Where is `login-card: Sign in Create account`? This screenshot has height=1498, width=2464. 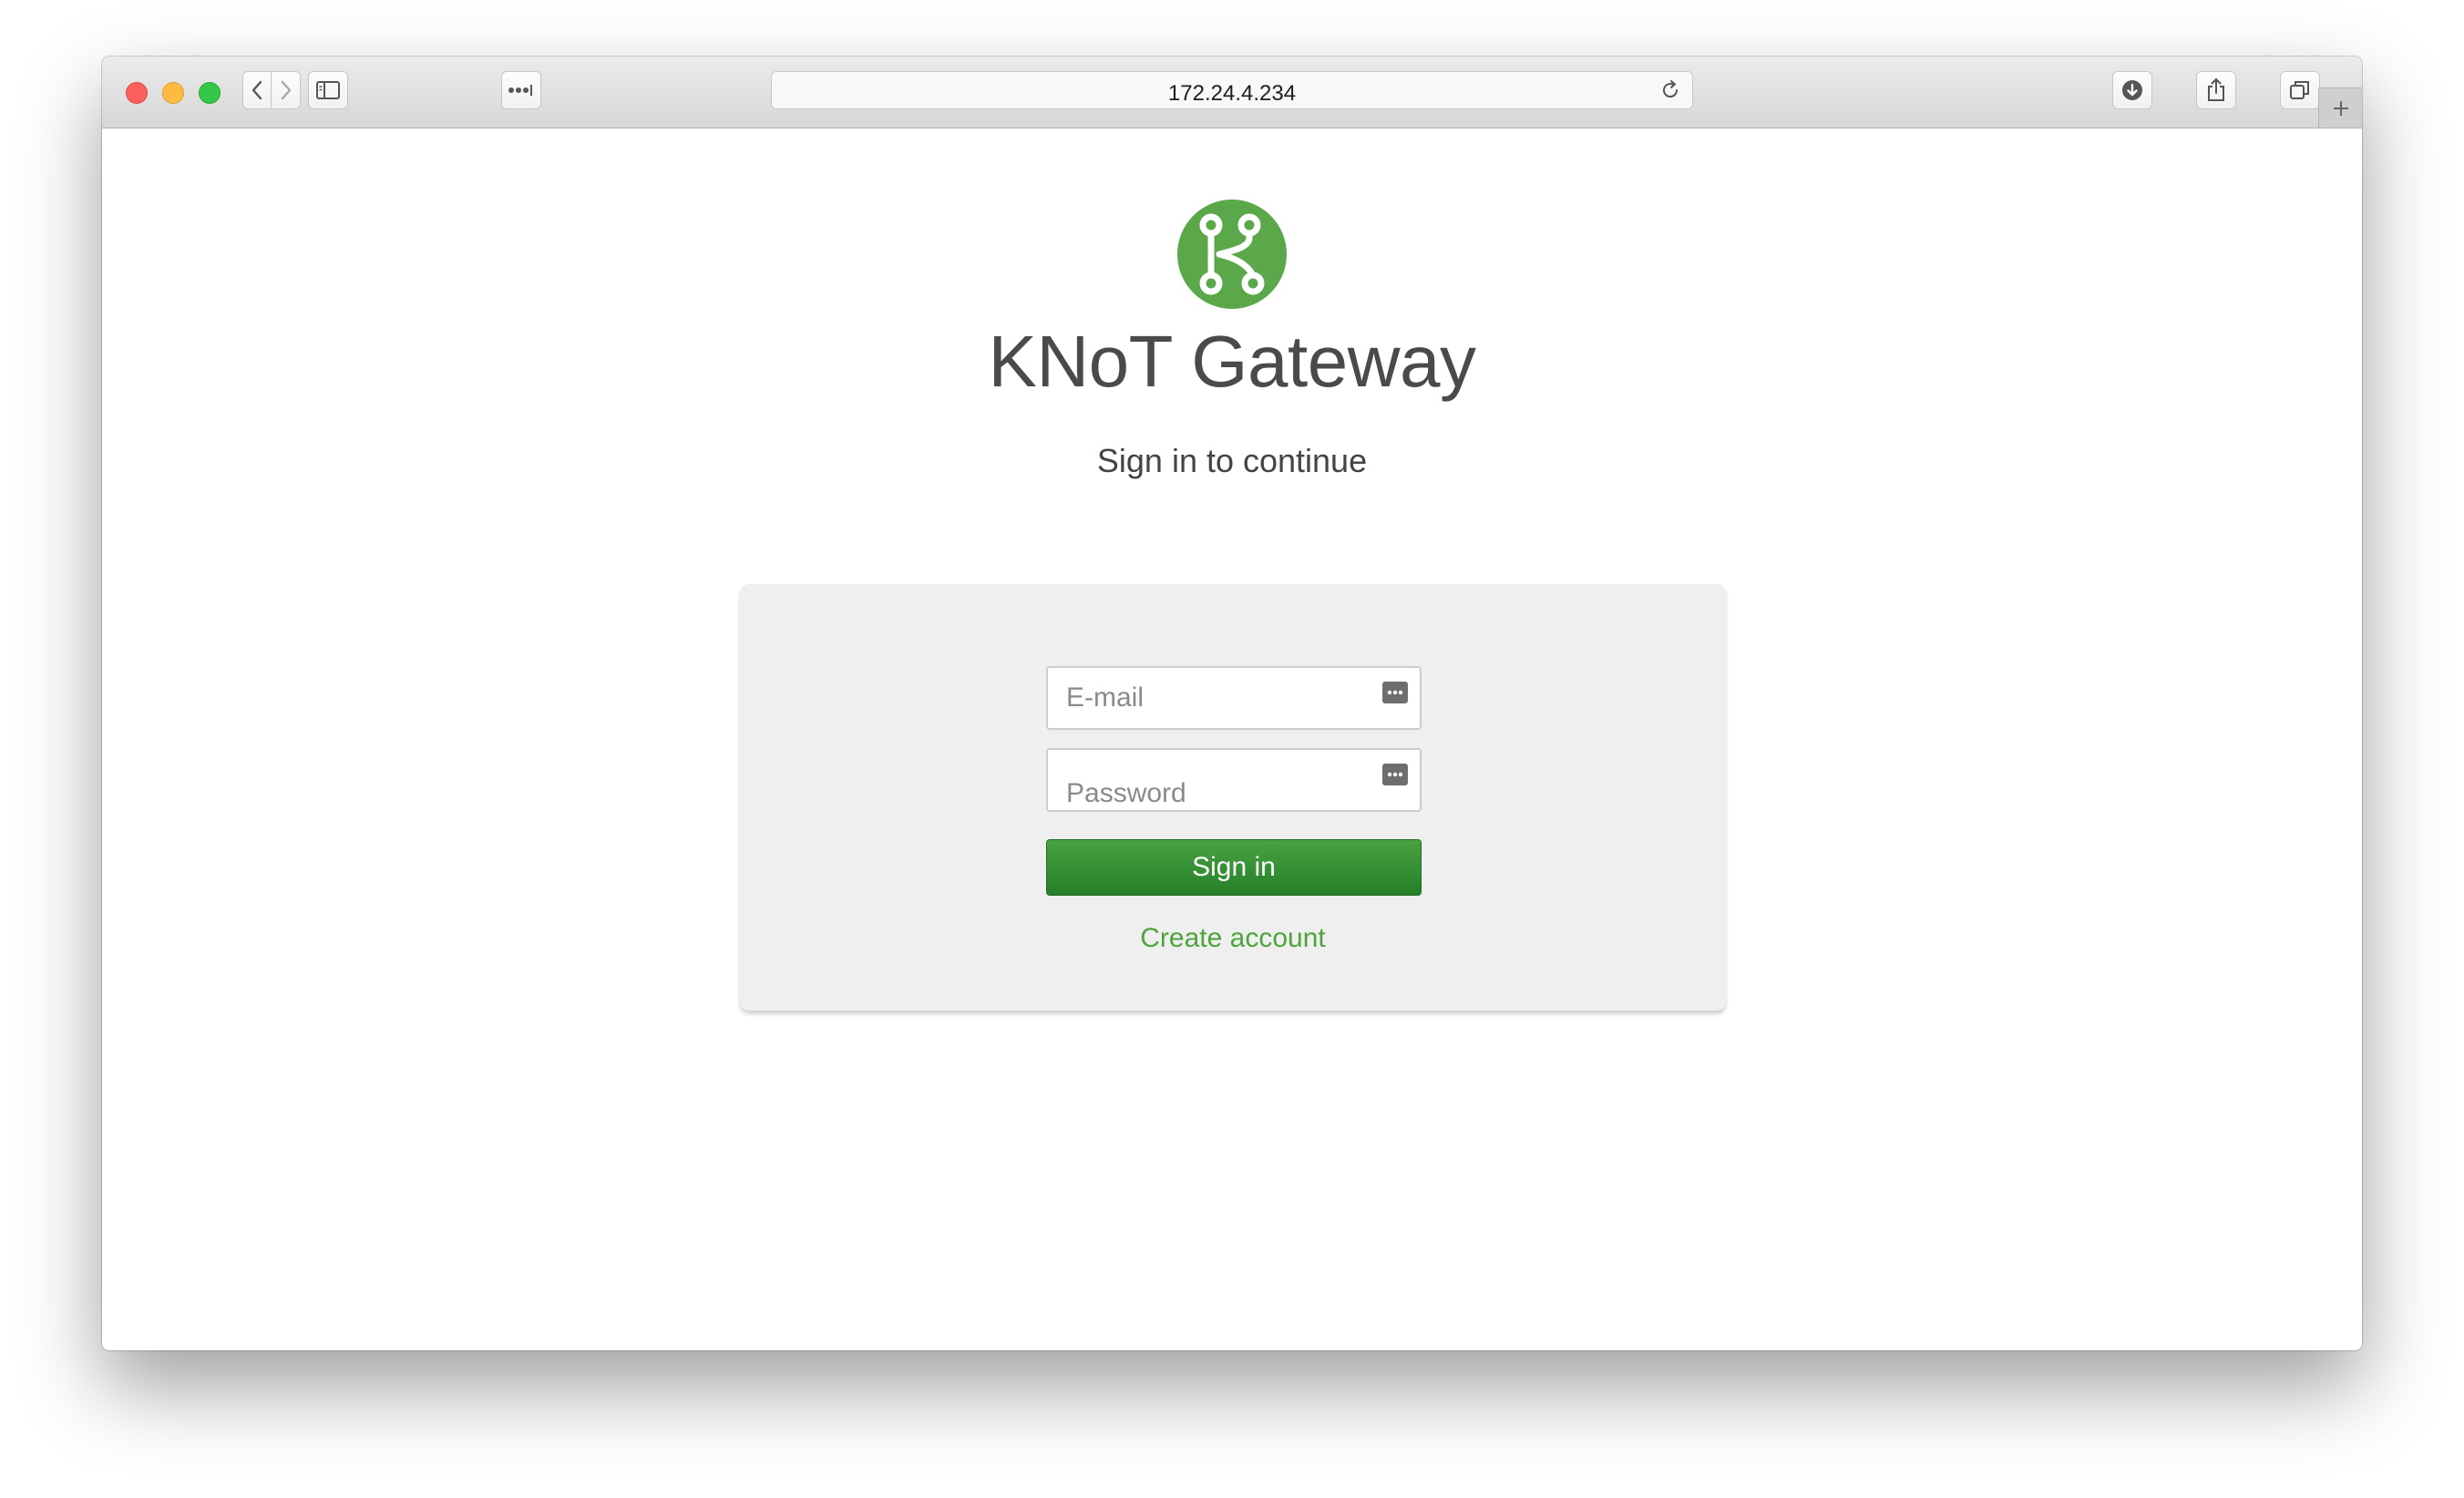
login-card: Sign in Create account is located at coordinates (1233, 798).